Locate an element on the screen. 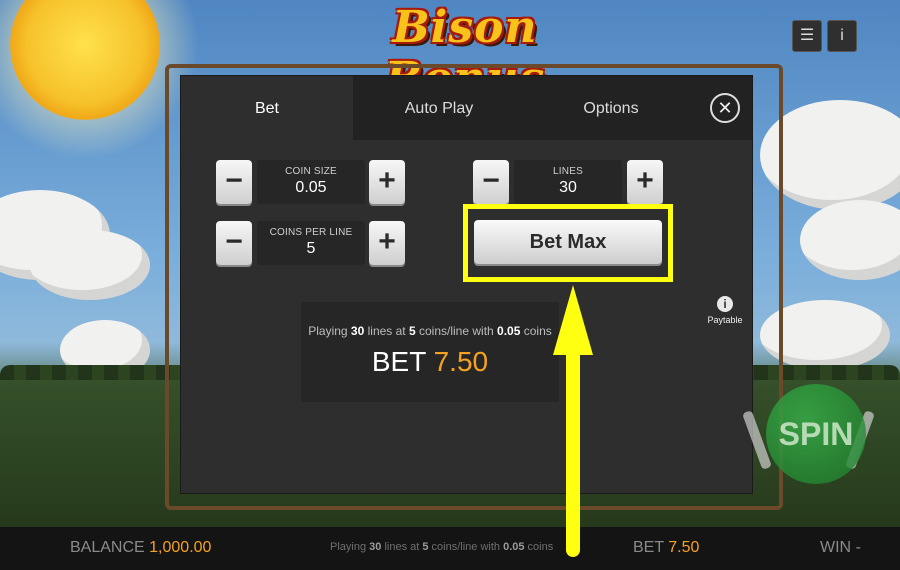  annotation-arrow-shaft is located at coordinates (573, 449).